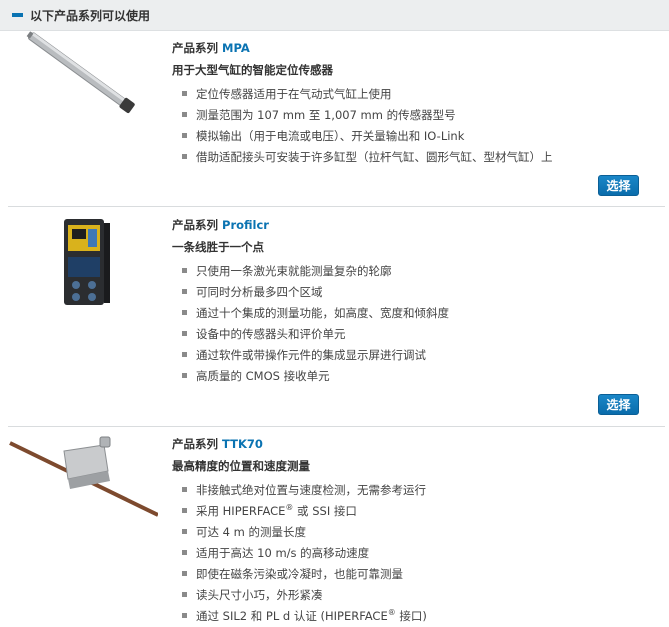 The height and width of the screenshot is (627, 669). What do you see at coordinates (315, 334) in the screenshot?
I see `list-item: 设备中的传感器头和评价单元` at bounding box center [315, 334].